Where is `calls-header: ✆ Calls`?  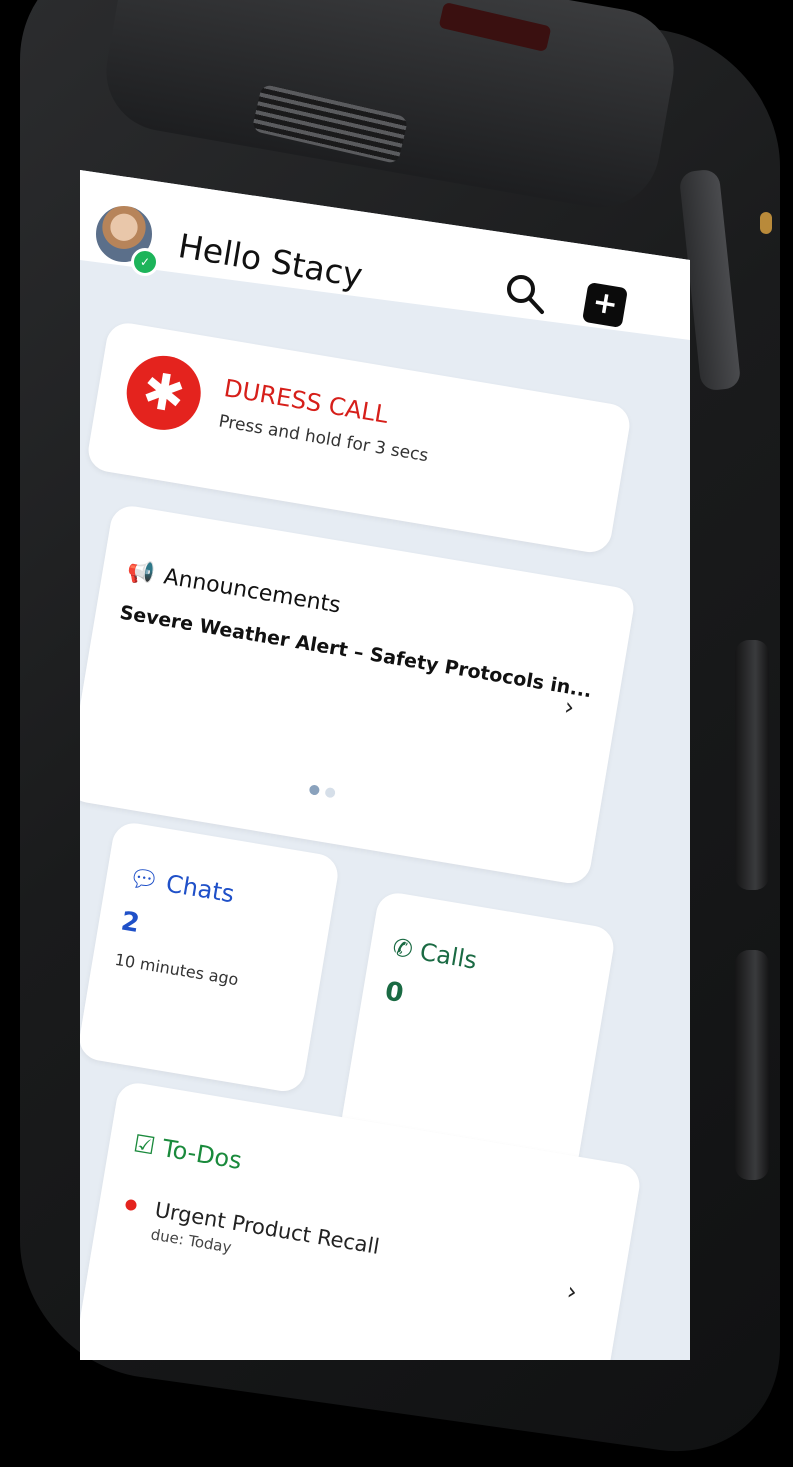
calls-header: ✆ Calls is located at coordinates (434, 954).